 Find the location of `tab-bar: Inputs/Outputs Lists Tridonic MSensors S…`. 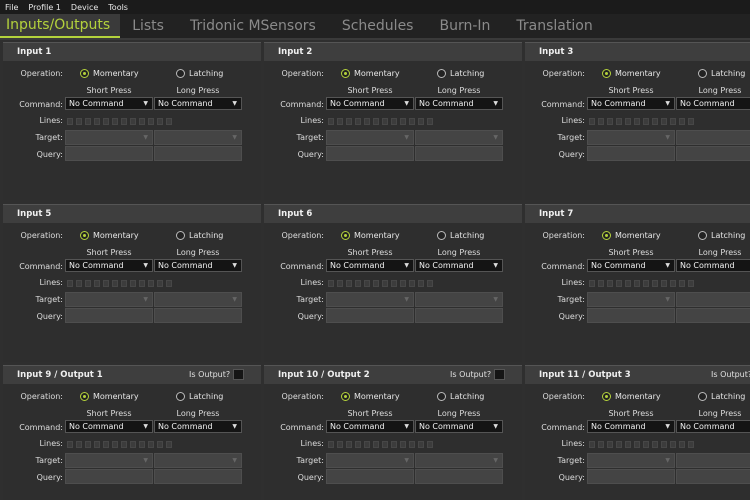

tab-bar: Inputs/Outputs Lists Tridonic MSensors S… is located at coordinates (375, 27).